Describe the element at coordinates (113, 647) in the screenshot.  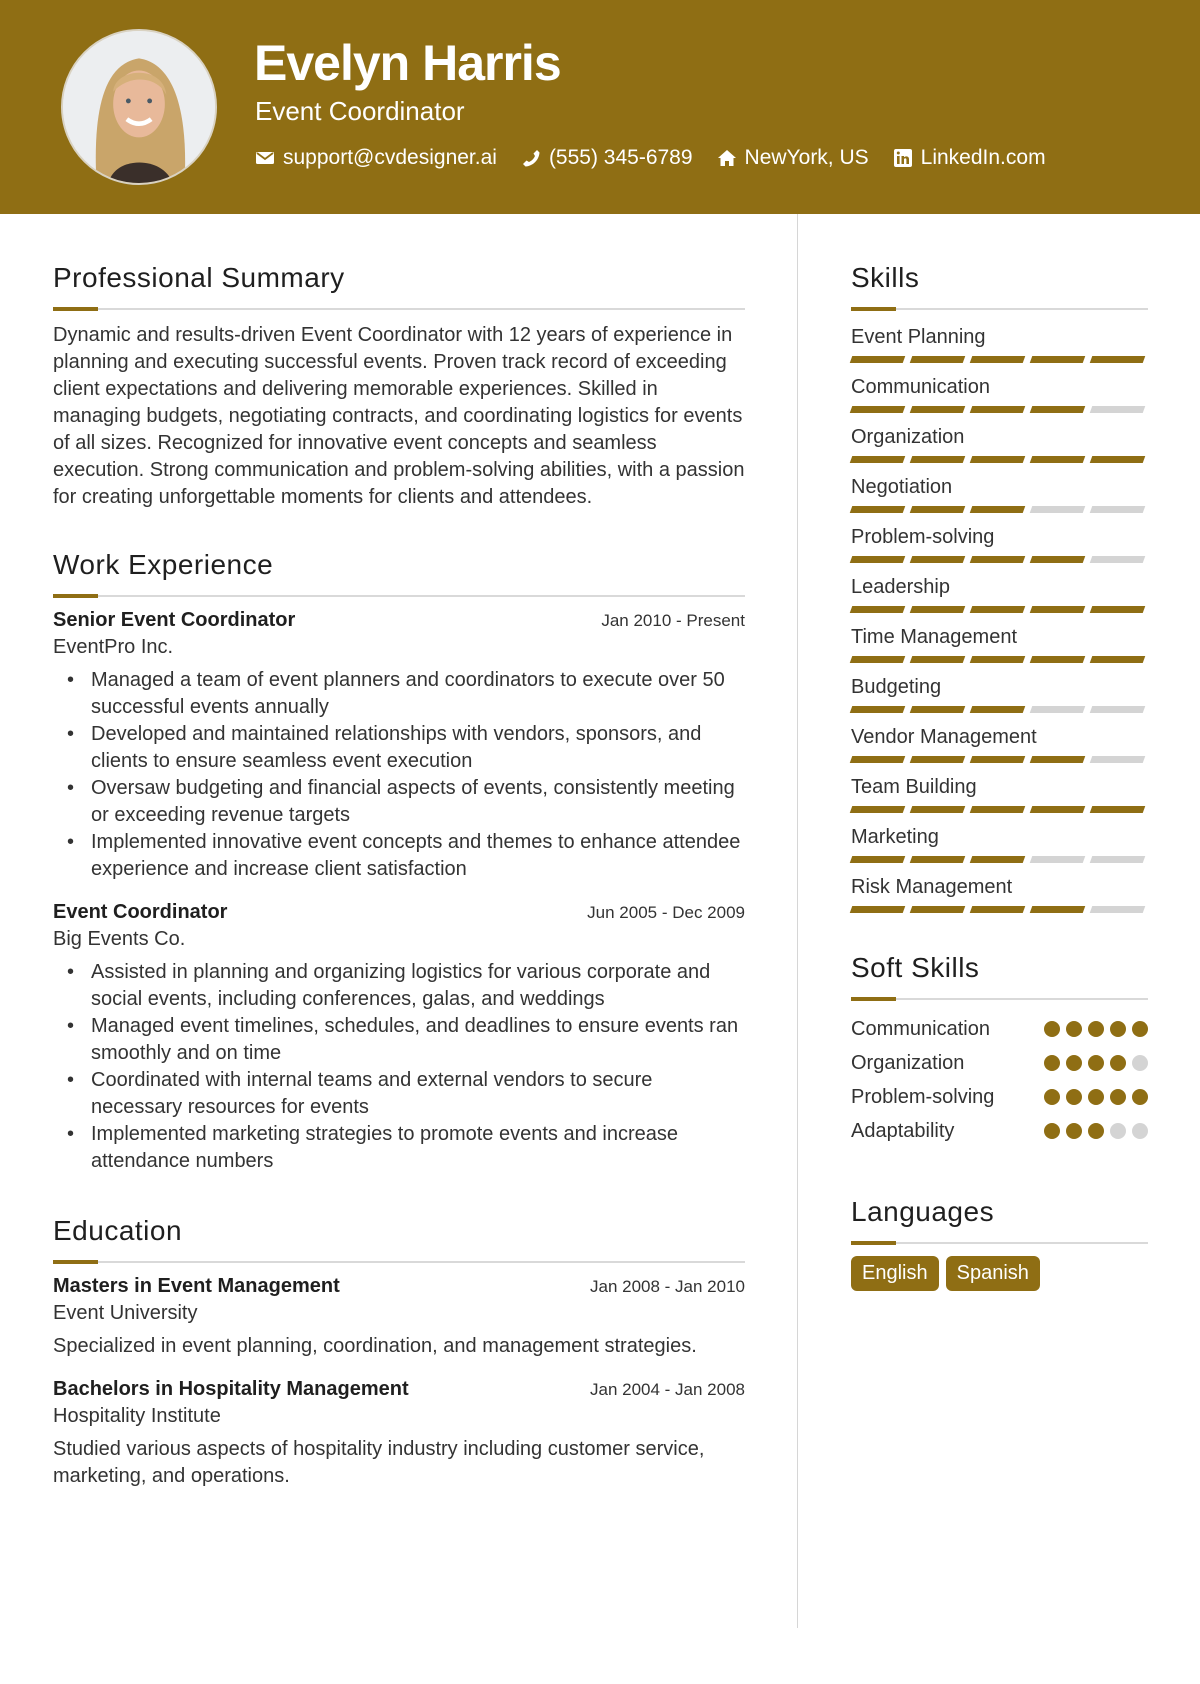
I see `job-company: EventPro Inc.` at that location.